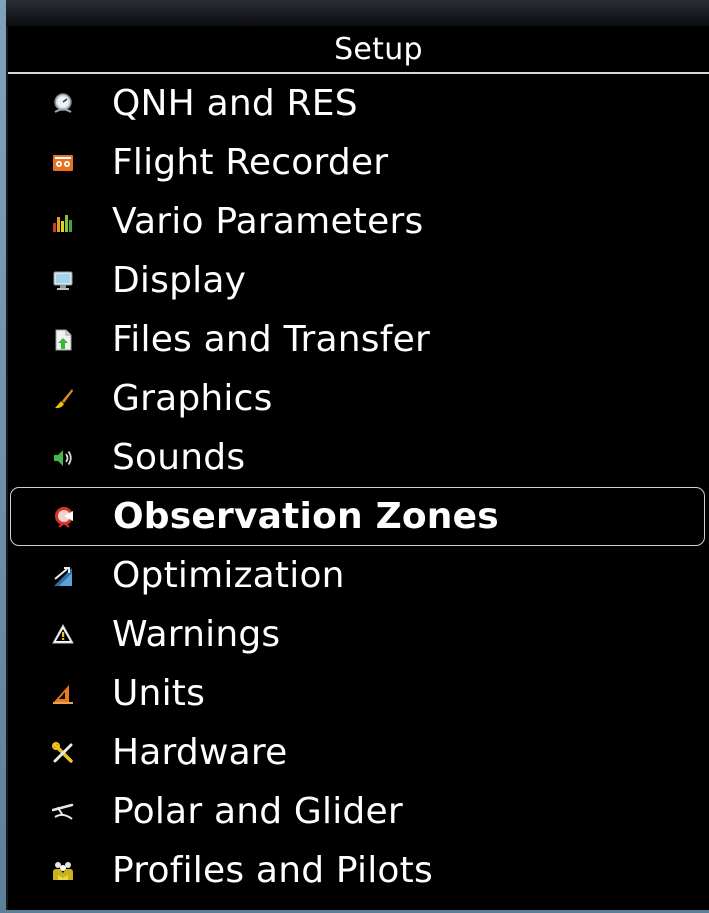 The image size is (709, 913). I want to click on page-title: Setup, so click(378, 49).